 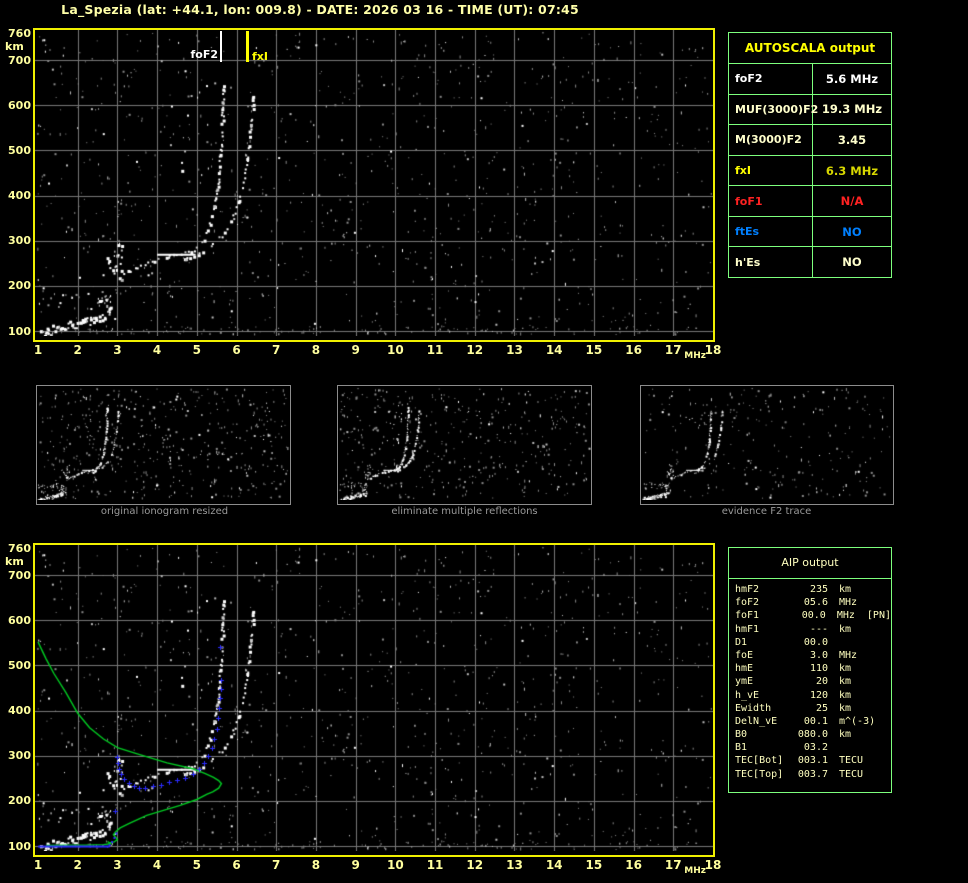 What do you see at coordinates (815, 603) in the screenshot?
I see `aip-value: 05.6` at bounding box center [815, 603].